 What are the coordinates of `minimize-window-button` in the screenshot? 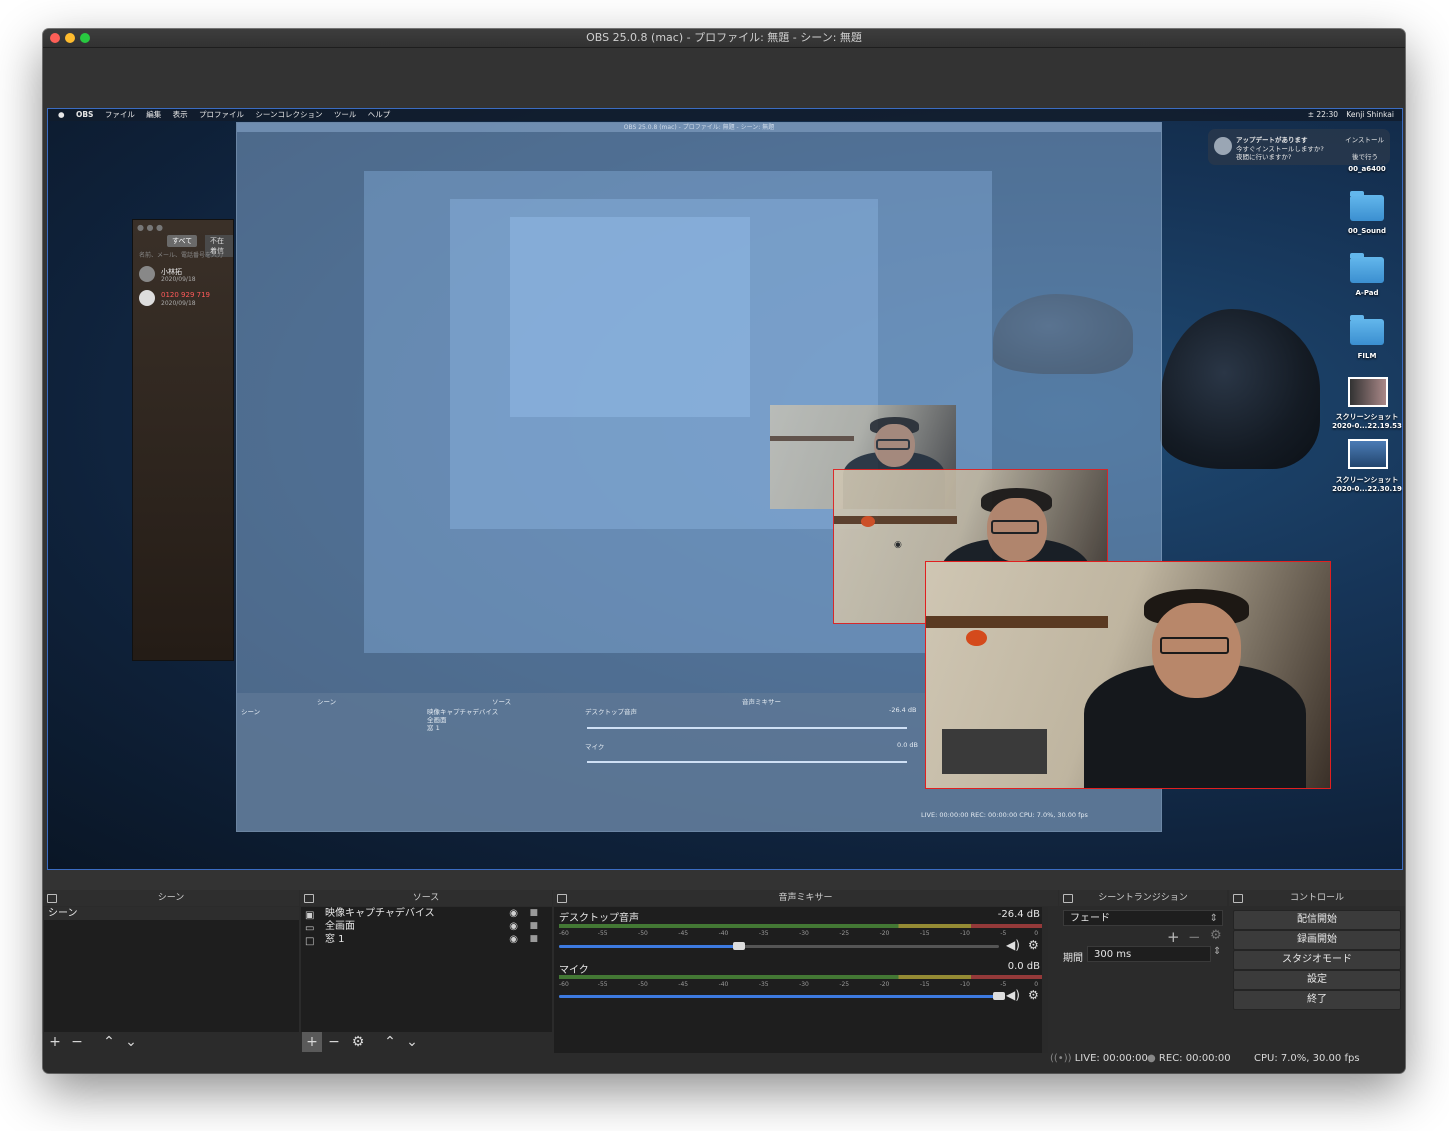 It's located at (70, 38).